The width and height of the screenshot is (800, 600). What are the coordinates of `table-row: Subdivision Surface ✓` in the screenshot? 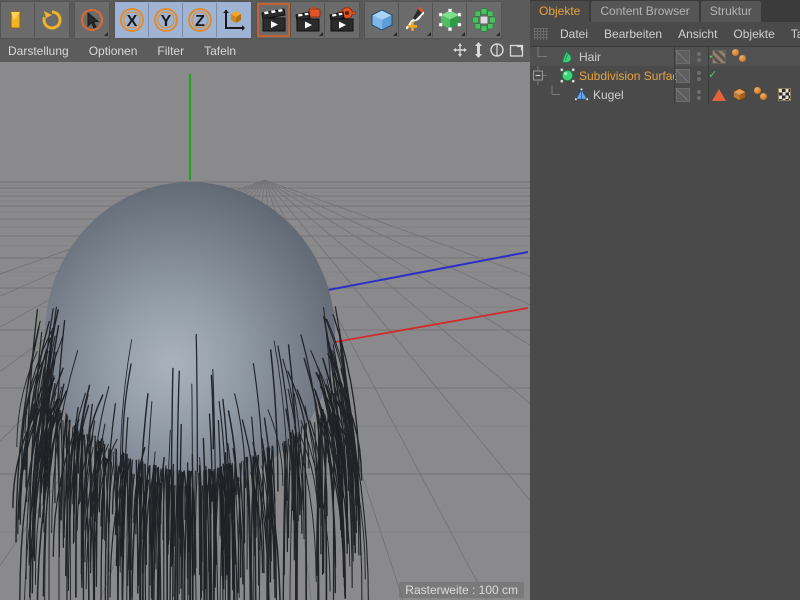 It's located at (665, 75).